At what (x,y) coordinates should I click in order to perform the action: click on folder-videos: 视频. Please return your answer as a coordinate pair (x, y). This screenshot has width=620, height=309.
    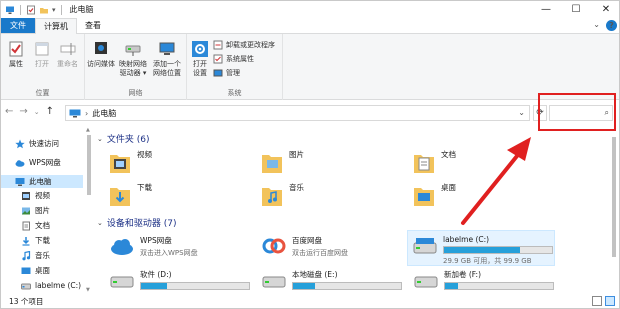
    Looking at the image, I should click on (130, 162).